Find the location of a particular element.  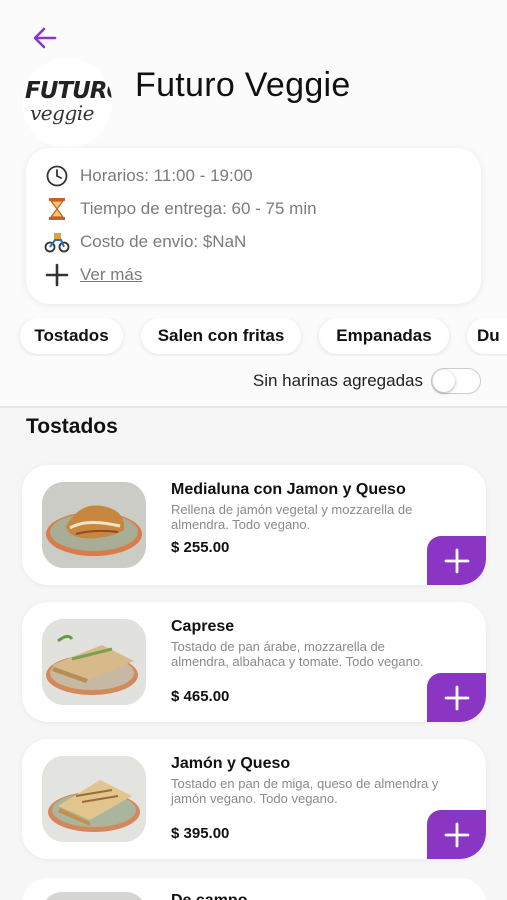

product-price: $ 465.00 is located at coordinates (200, 696).